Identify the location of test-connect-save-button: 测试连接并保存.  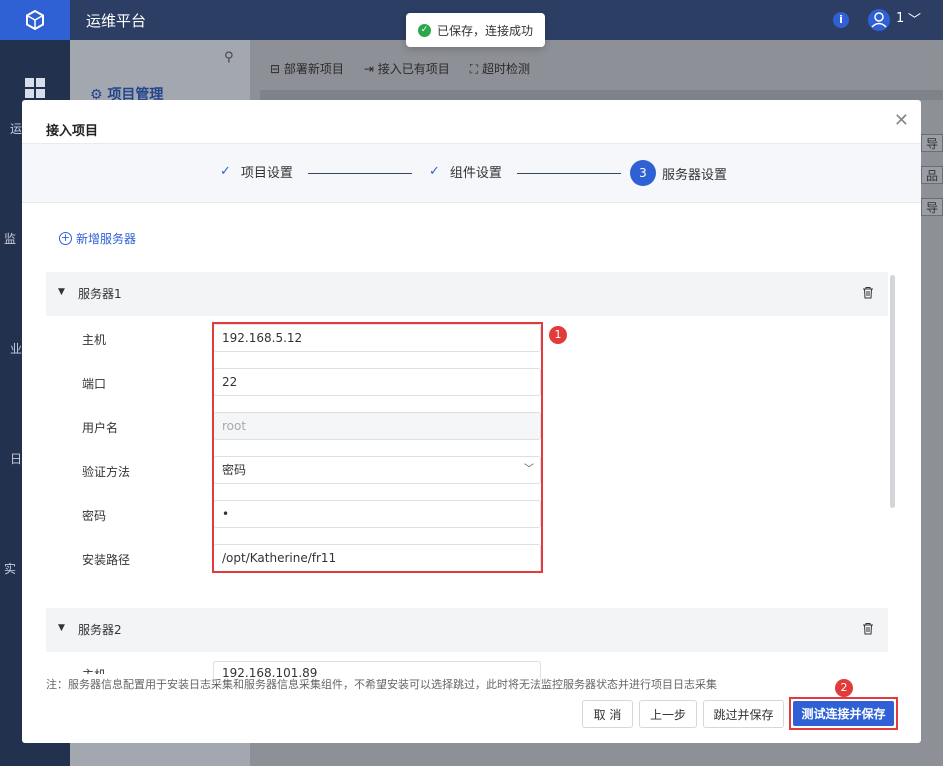
(843, 713).